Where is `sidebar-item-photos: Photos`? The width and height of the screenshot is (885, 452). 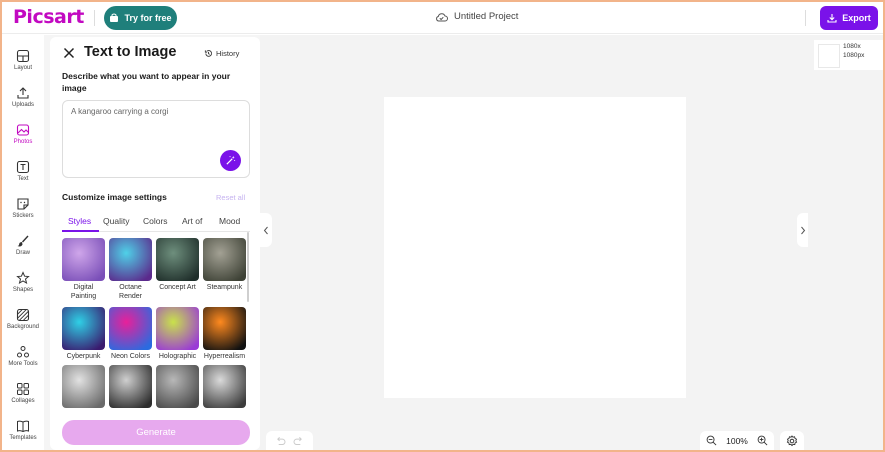 sidebar-item-photos: Photos is located at coordinates (23, 134).